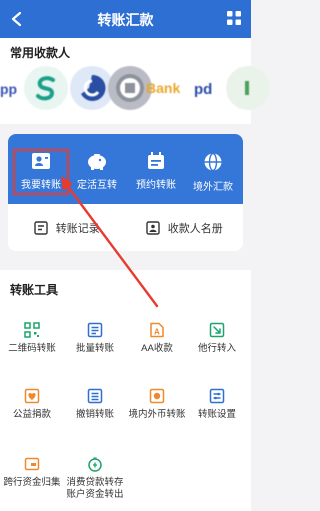 The width and height of the screenshot is (320, 511). Describe the element at coordinates (217, 396) in the screenshot. I see `settings-icon` at that location.